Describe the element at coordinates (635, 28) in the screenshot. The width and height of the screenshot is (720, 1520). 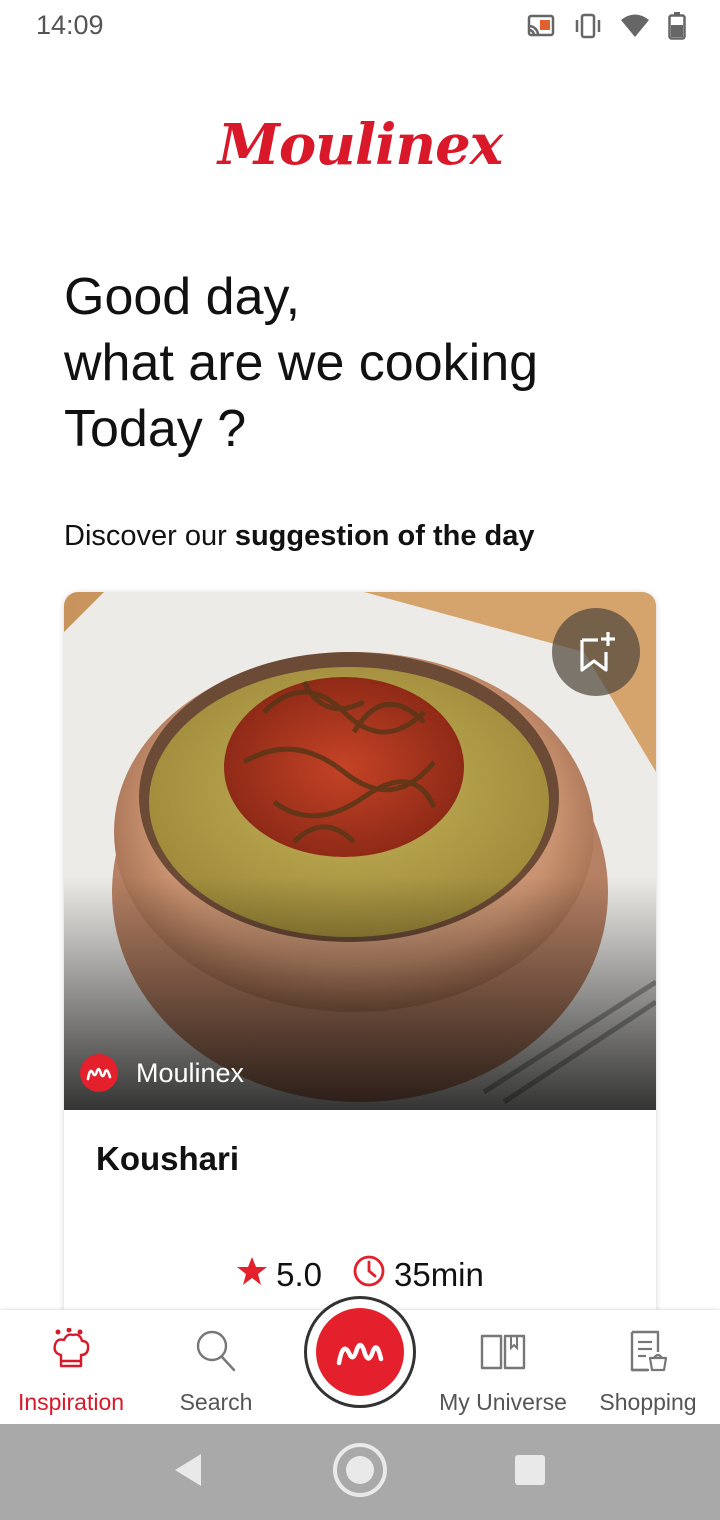
I see `wifi-icon` at that location.